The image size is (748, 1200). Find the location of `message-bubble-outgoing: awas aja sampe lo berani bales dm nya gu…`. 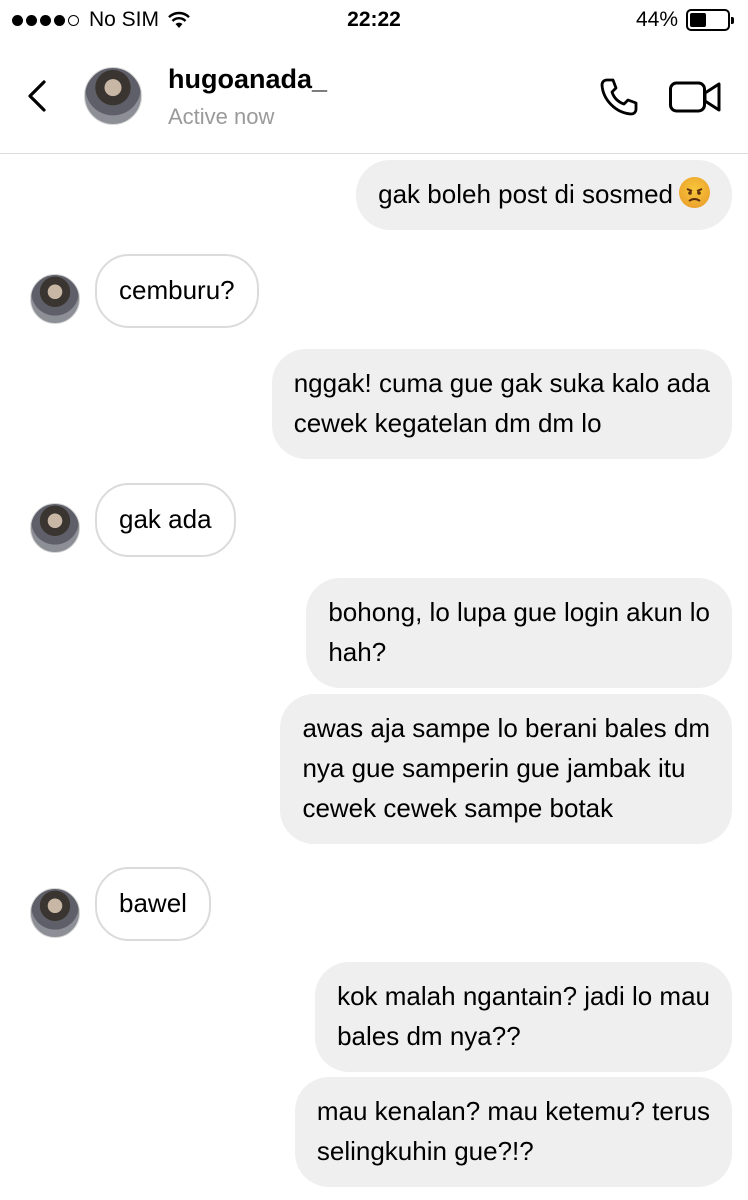

message-bubble-outgoing: awas aja sampe lo berani bales dm nya gu… is located at coordinates (506, 769).